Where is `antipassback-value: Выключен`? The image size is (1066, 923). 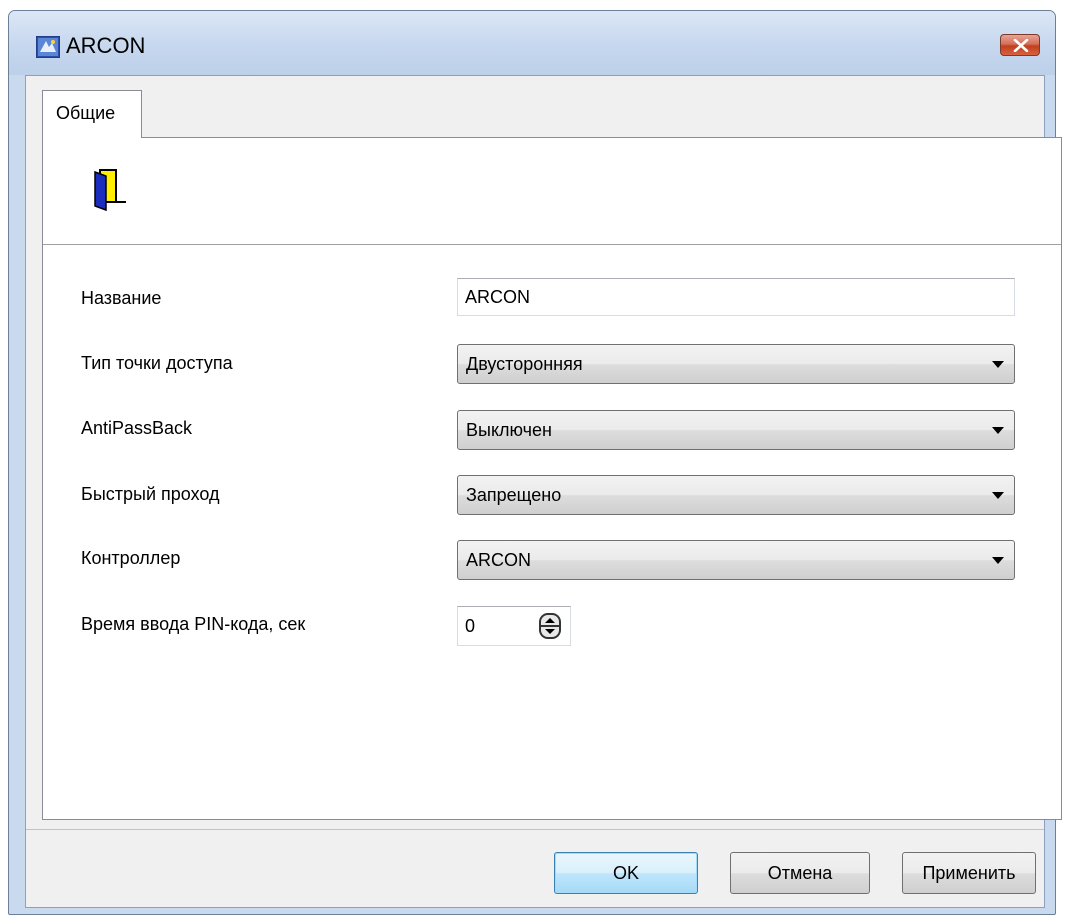 antipassback-value: Выключен is located at coordinates (509, 430).